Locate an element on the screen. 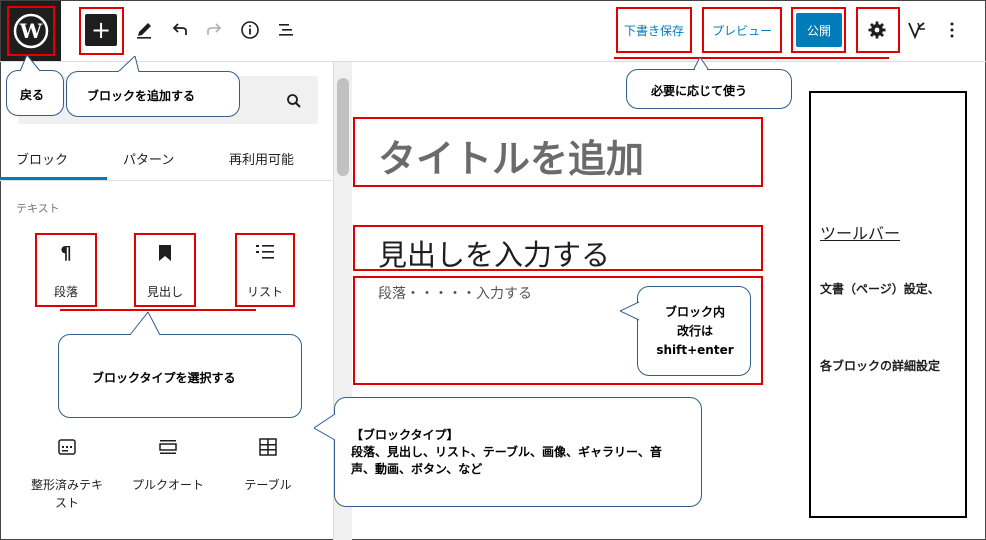 The image size is (986, 540). paragraph-block-text: 段落・・・・・入力する is located at coordinates (455, 294).